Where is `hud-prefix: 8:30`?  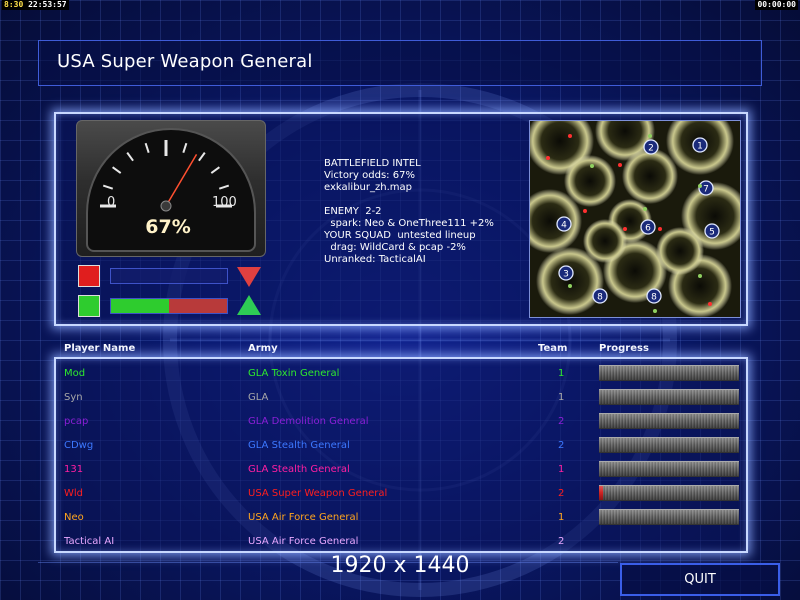
hud-prefix: 8:30 is located at coordinates (14, 4).